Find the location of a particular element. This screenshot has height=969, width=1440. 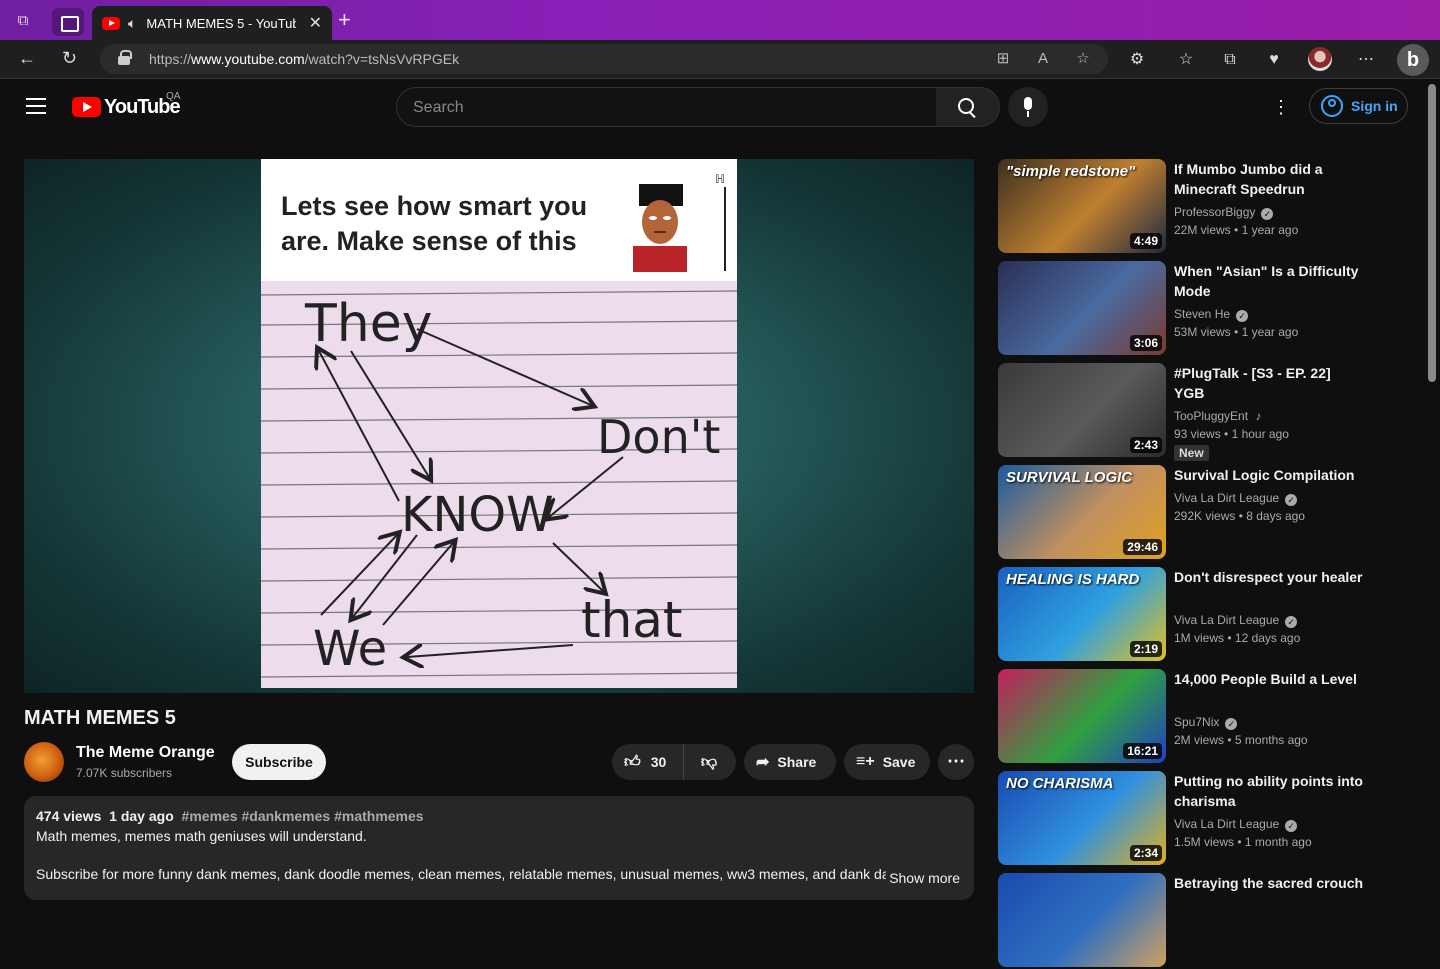

youtube-logo: YouTube QA is located at coordinates (126, 104).